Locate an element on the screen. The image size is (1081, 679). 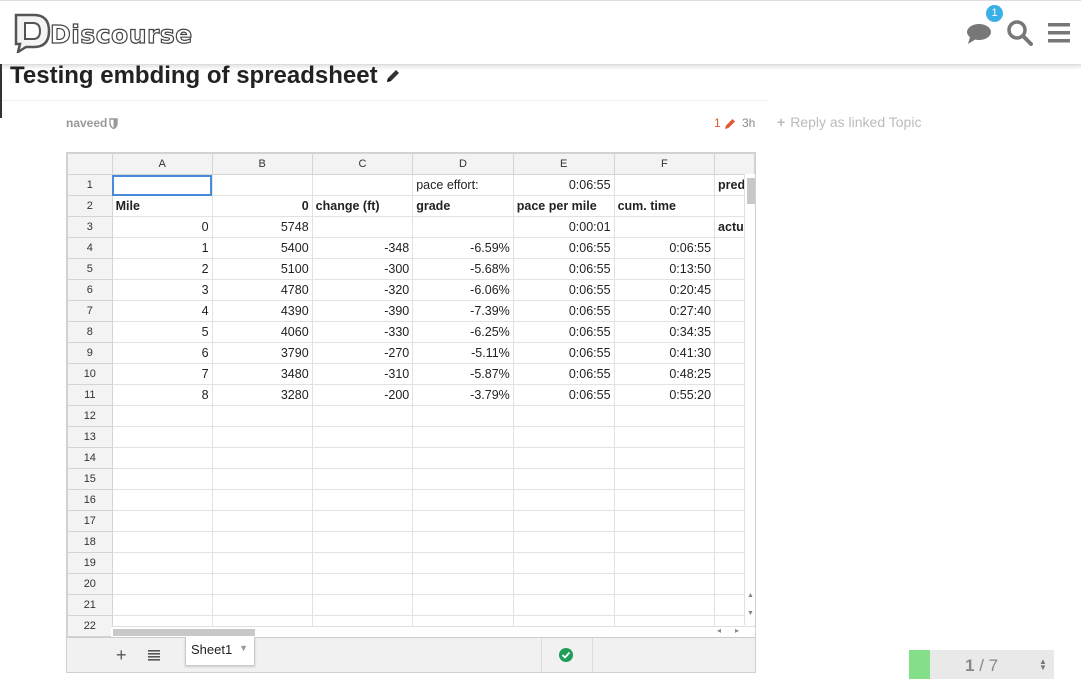
table-cell: -6.06% is located at coordinates (463, 290).